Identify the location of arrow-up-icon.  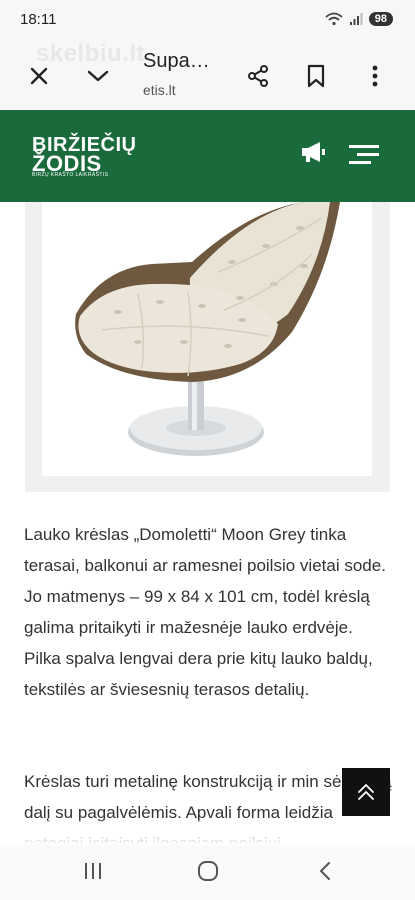
(366, 792).